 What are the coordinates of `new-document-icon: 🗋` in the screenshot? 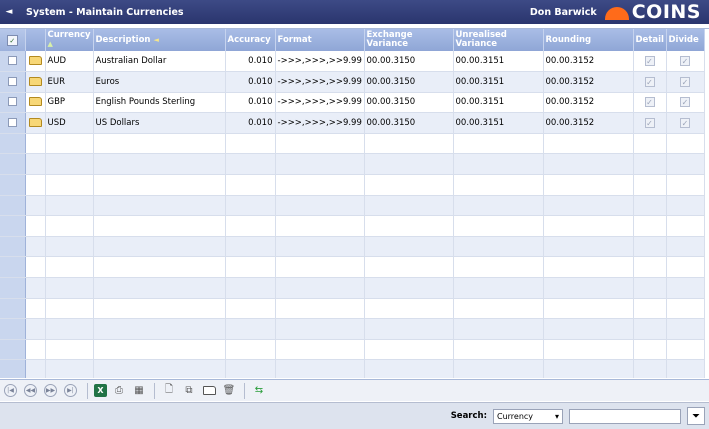 It's located at (169, 391).